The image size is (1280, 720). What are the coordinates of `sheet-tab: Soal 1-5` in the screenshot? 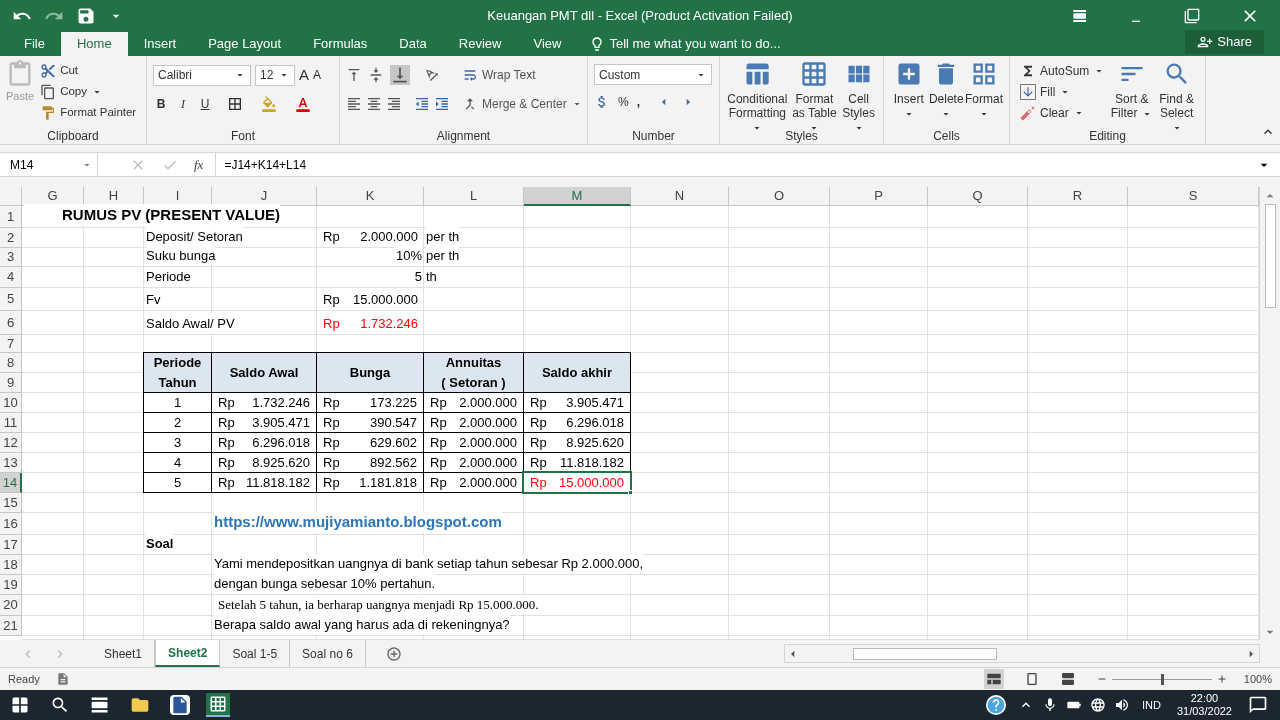 It's located at (255, 653).